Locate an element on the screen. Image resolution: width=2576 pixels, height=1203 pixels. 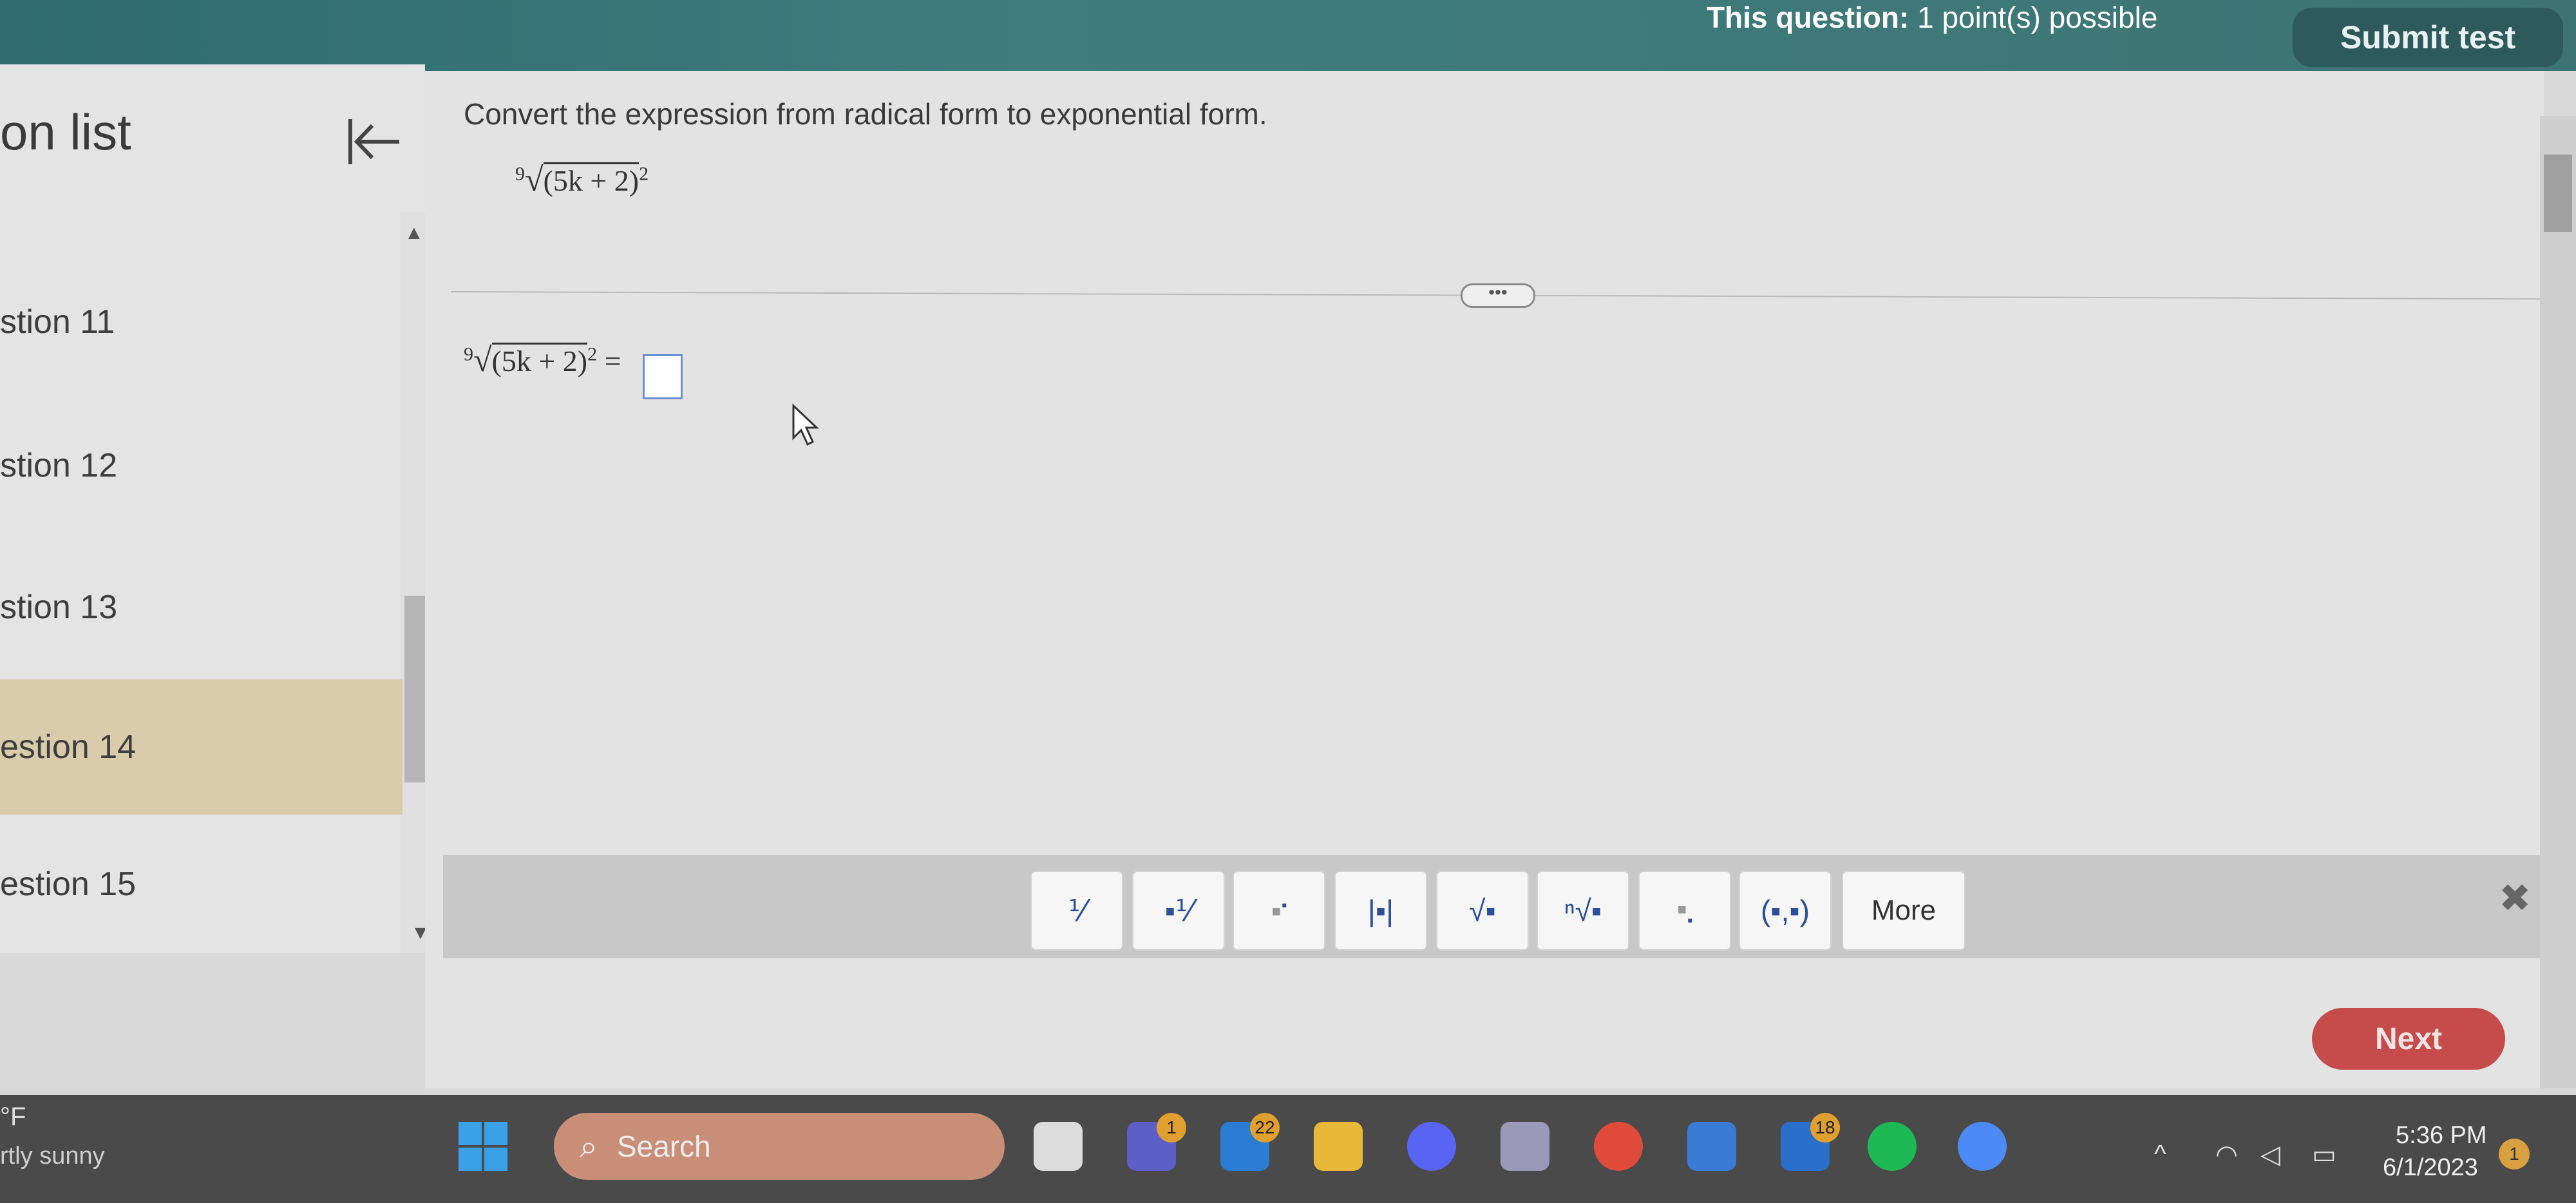
square-root-button: √▪ is located at coordinates (1482, 911).